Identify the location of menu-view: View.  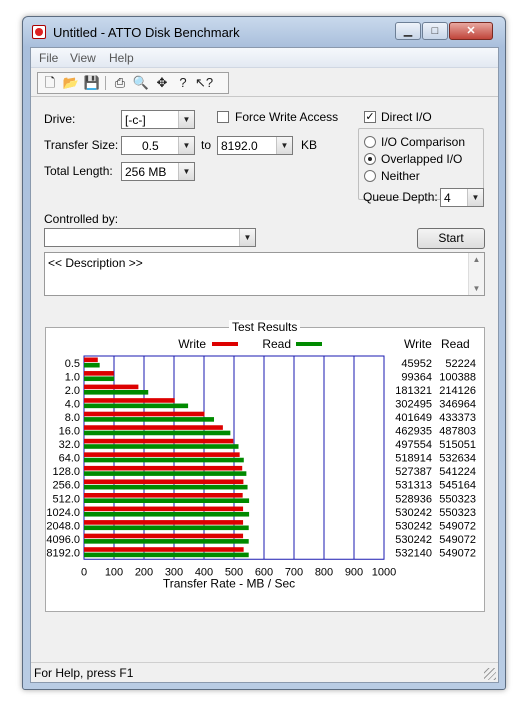
(83, 58).